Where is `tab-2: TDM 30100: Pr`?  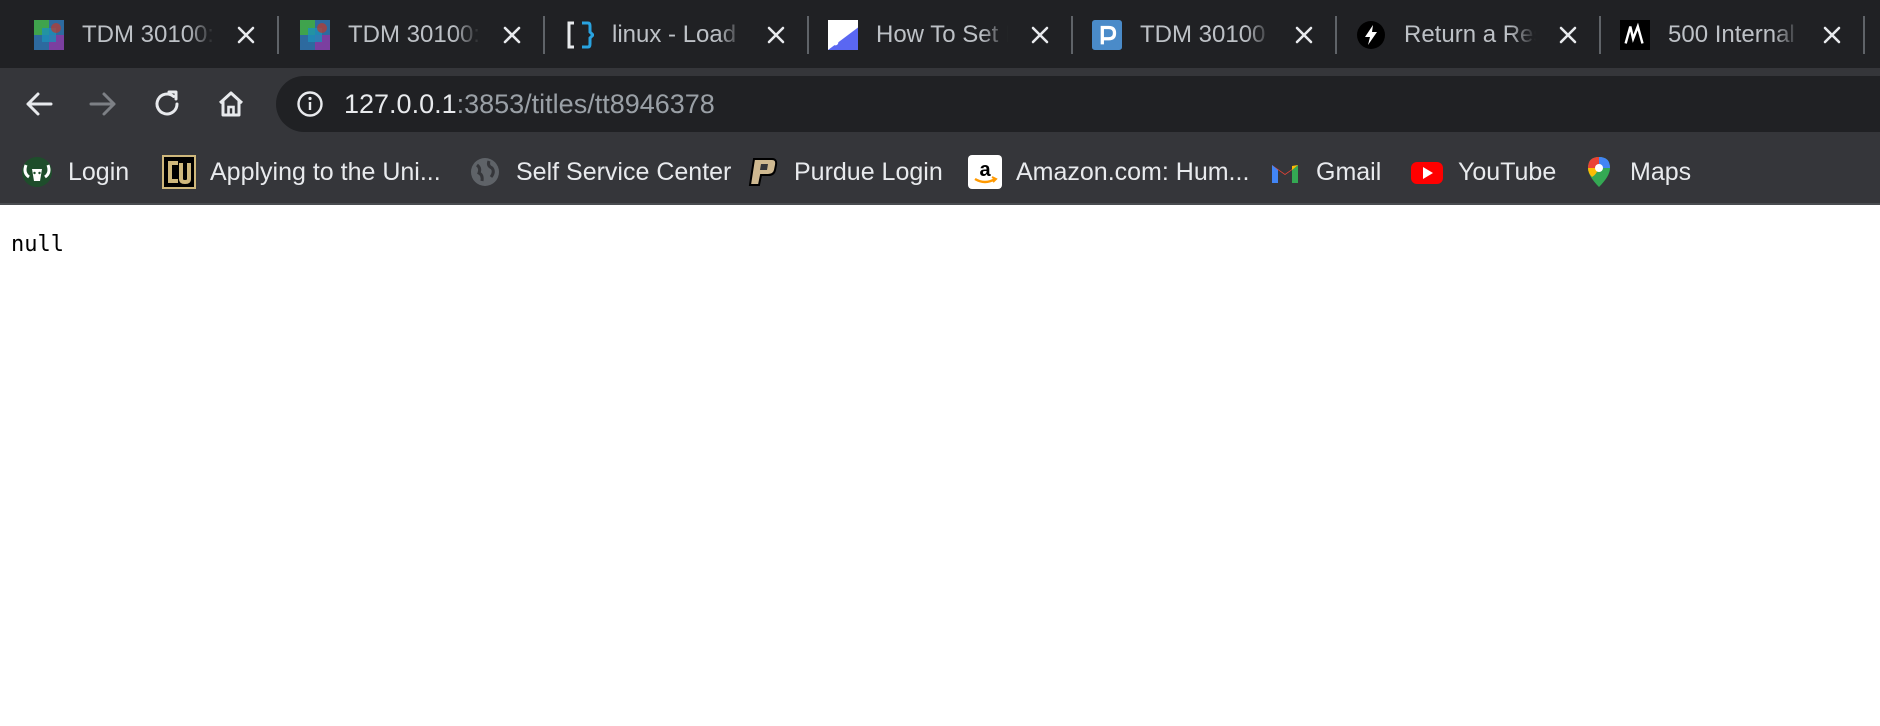
tab-2: TDM 30100: Pr is located at coordinates (398, 34).